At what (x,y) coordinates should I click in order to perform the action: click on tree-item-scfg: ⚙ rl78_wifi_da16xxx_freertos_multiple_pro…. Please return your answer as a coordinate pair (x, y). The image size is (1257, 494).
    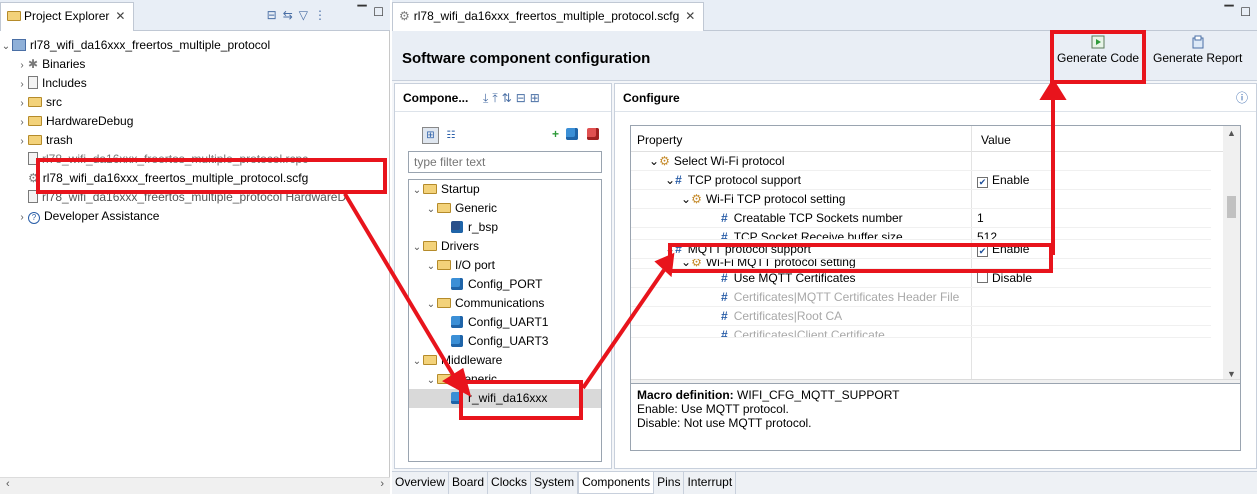
    Looking at the image, I should click on (195, 178).